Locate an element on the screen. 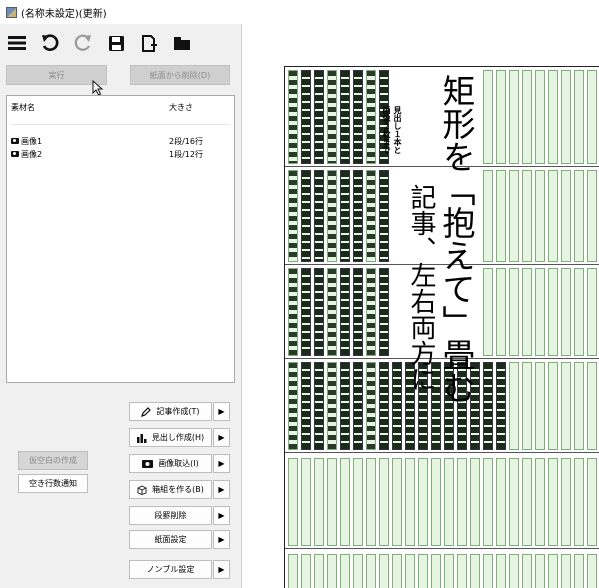  menu-icon is located at coordinates (17, 43).